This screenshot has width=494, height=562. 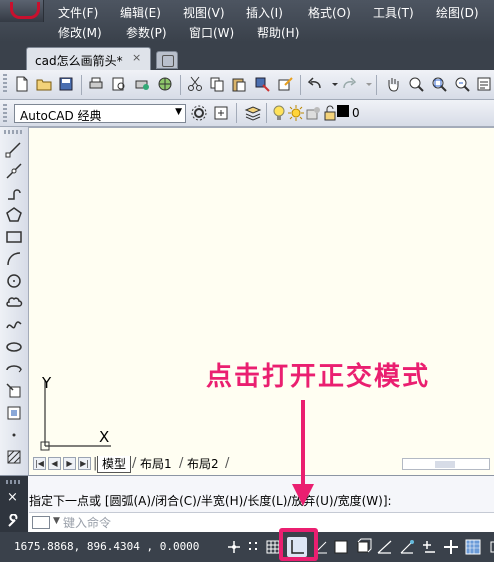 I want to click on menu-draw: 绘图(D), so click(x=457, y=13).